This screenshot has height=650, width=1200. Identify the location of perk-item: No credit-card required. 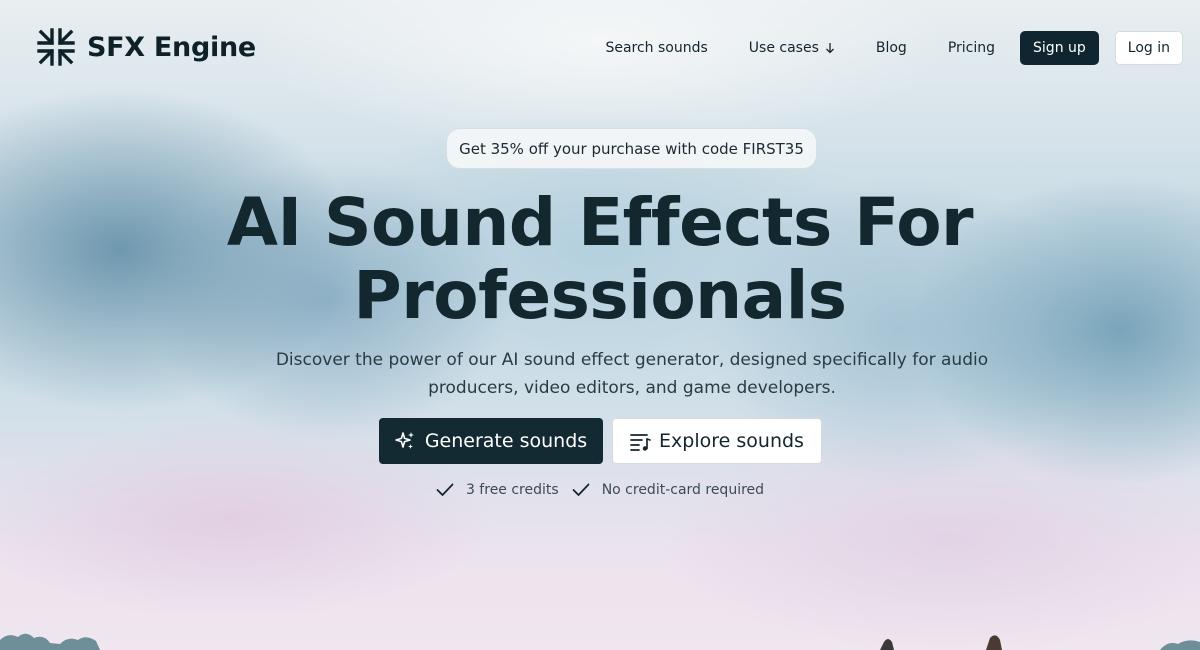
(668, 490).